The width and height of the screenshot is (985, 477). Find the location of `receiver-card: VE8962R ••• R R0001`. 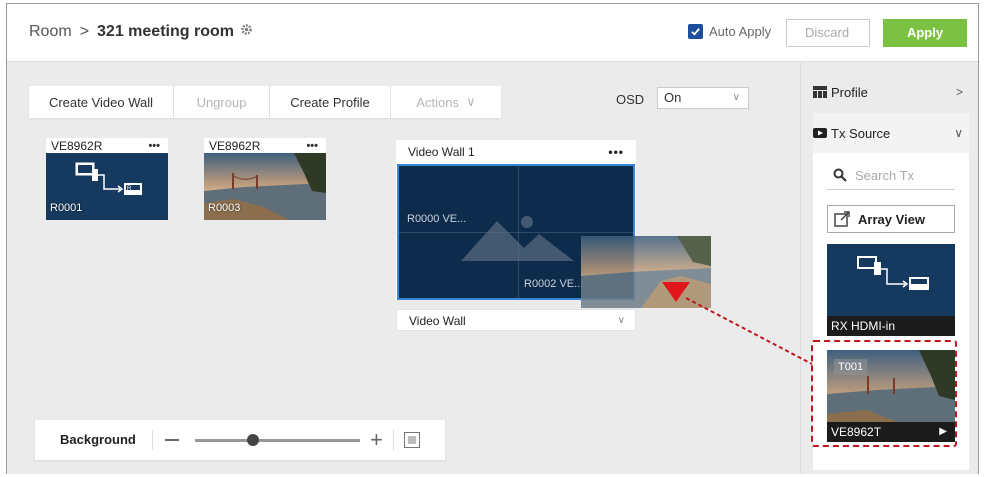

receiver-card: VE8962R ••• R R0001 is located at coordinates (107, 179).